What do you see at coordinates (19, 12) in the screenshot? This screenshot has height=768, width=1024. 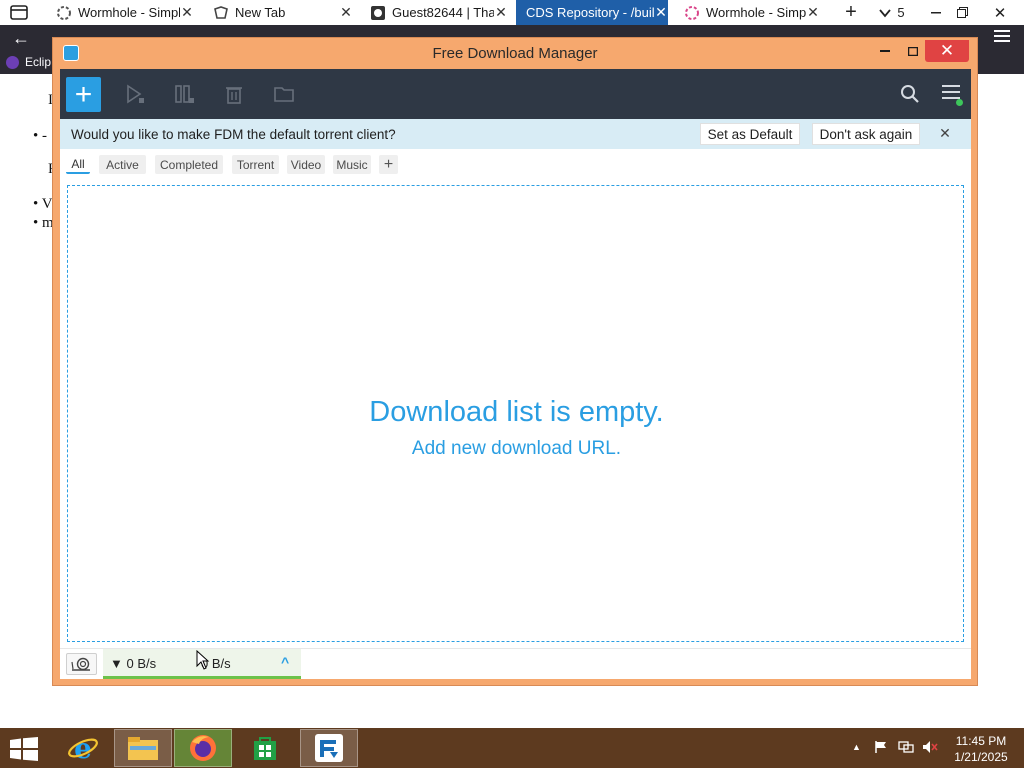 I see `tab-list-icon` at bounding box center [19, 12].